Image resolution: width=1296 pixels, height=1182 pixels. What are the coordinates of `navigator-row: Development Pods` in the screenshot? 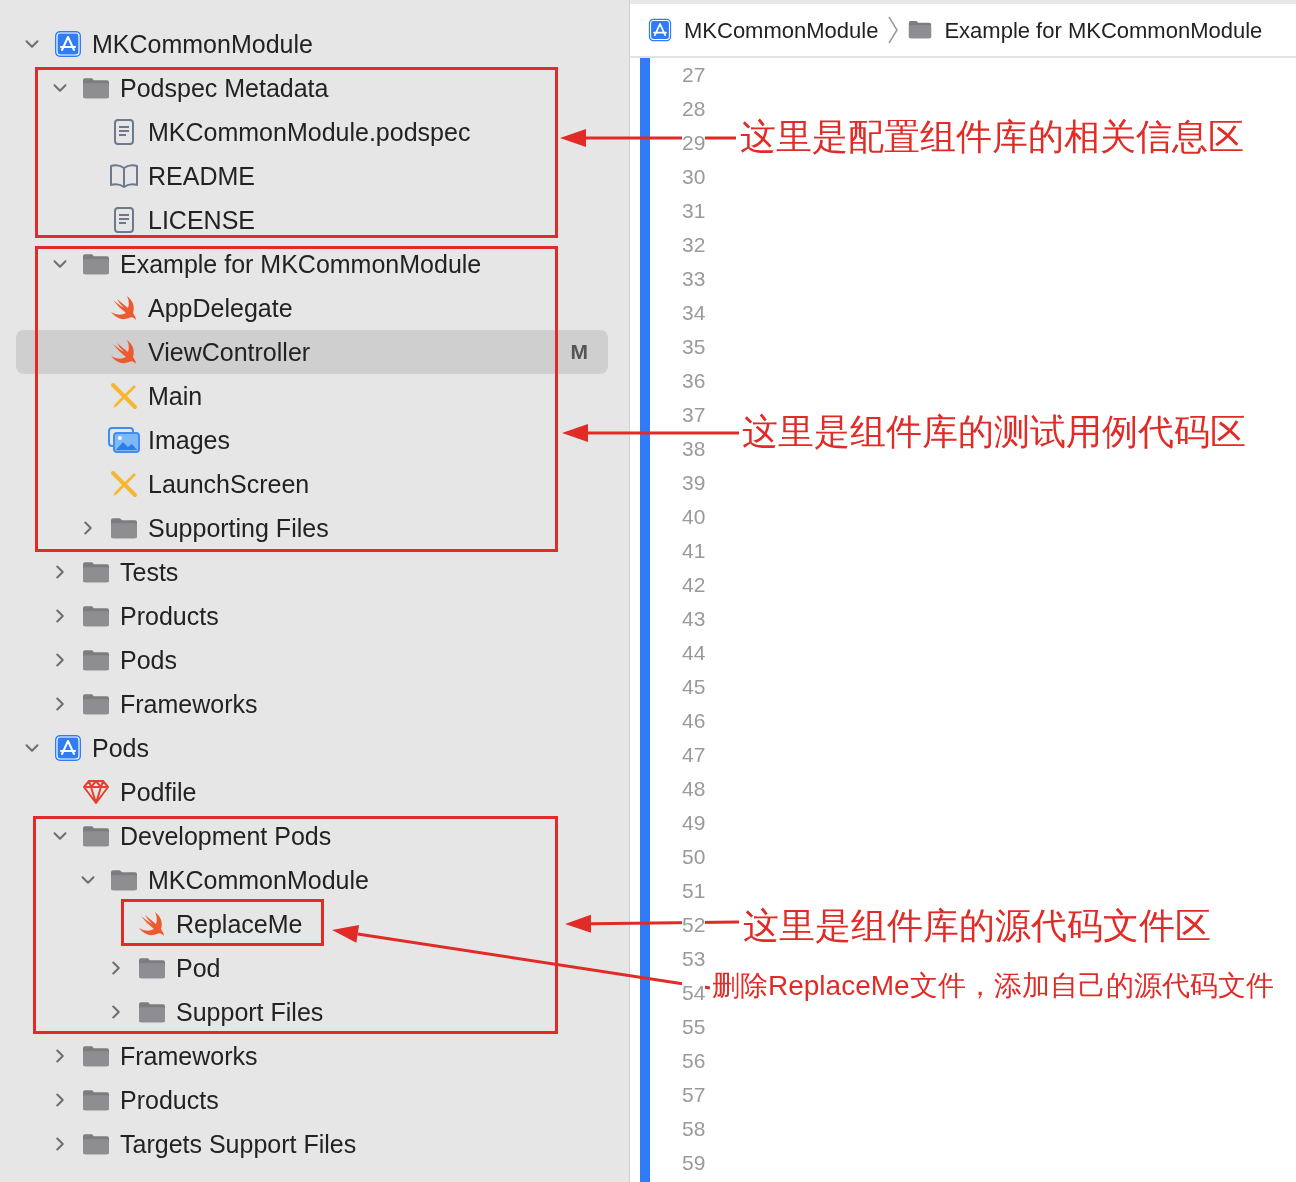 It's located at (312, 836).